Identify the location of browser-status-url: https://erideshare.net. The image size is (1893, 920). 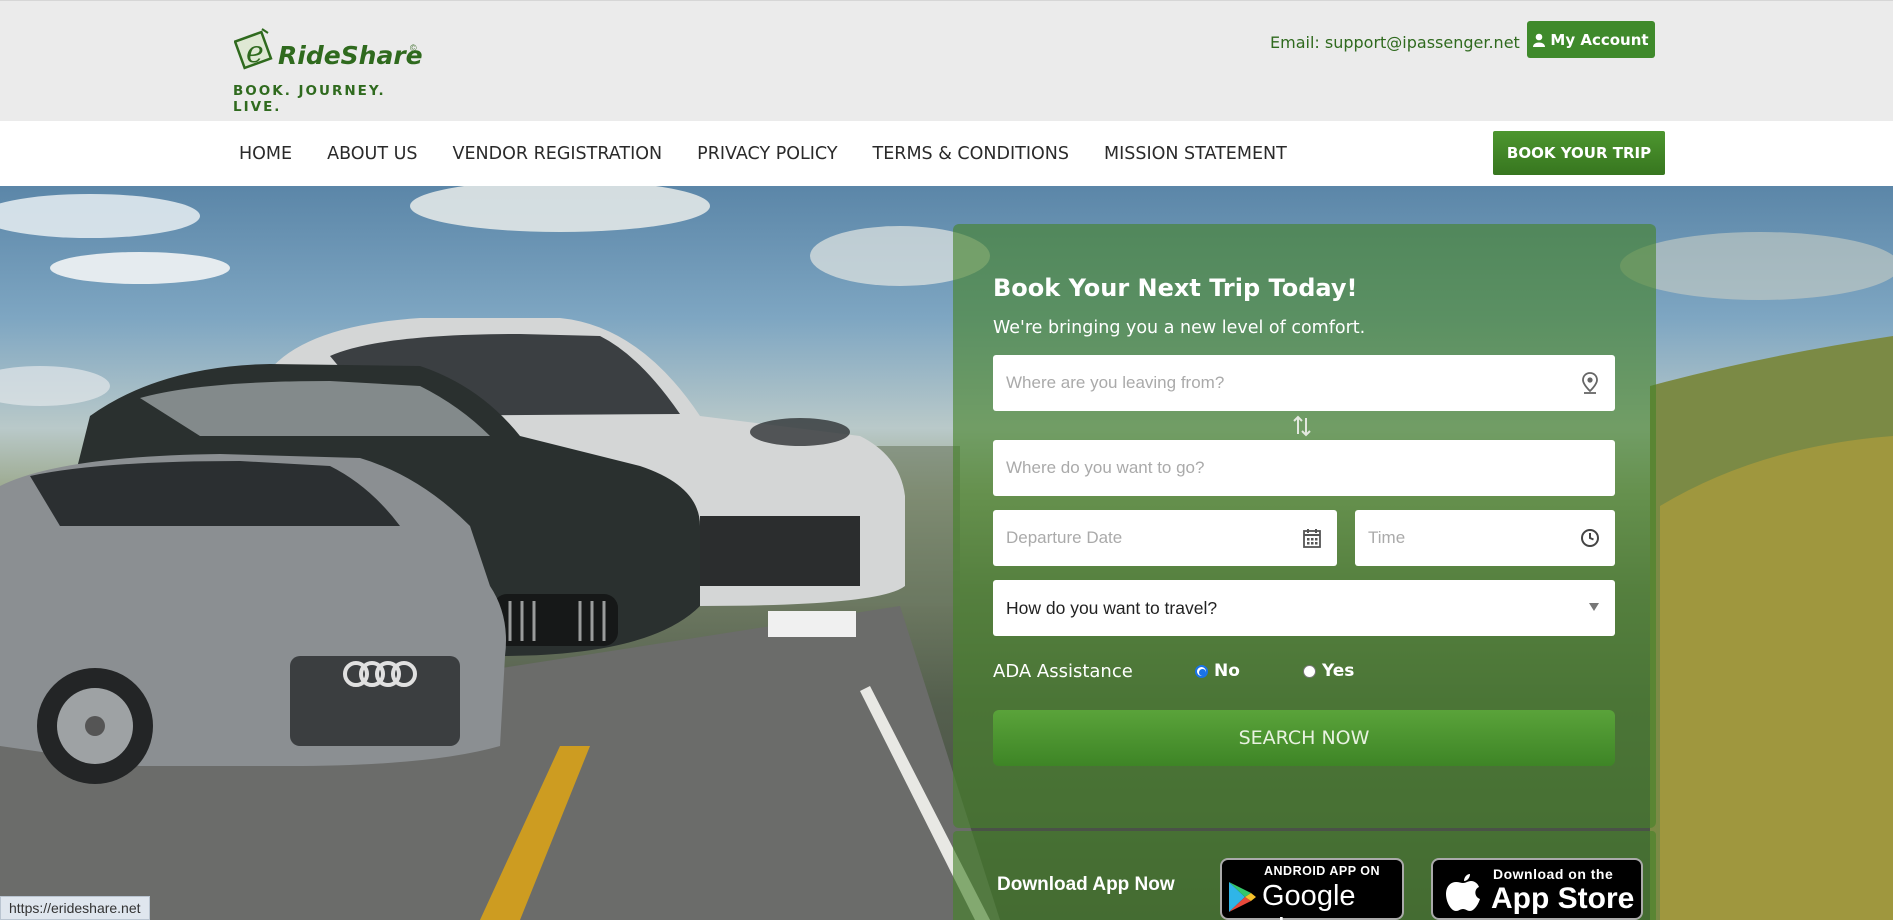
(75, 908).